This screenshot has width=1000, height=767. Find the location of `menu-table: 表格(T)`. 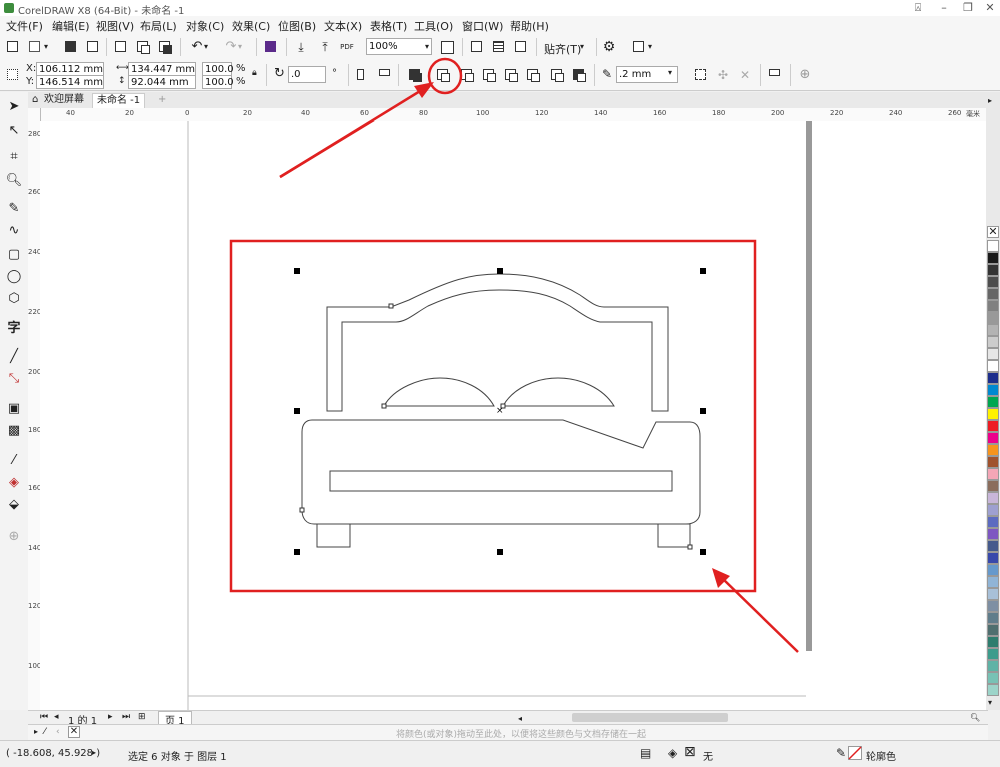

menu-table: 表格(T) is located at coordinates (388, 26).